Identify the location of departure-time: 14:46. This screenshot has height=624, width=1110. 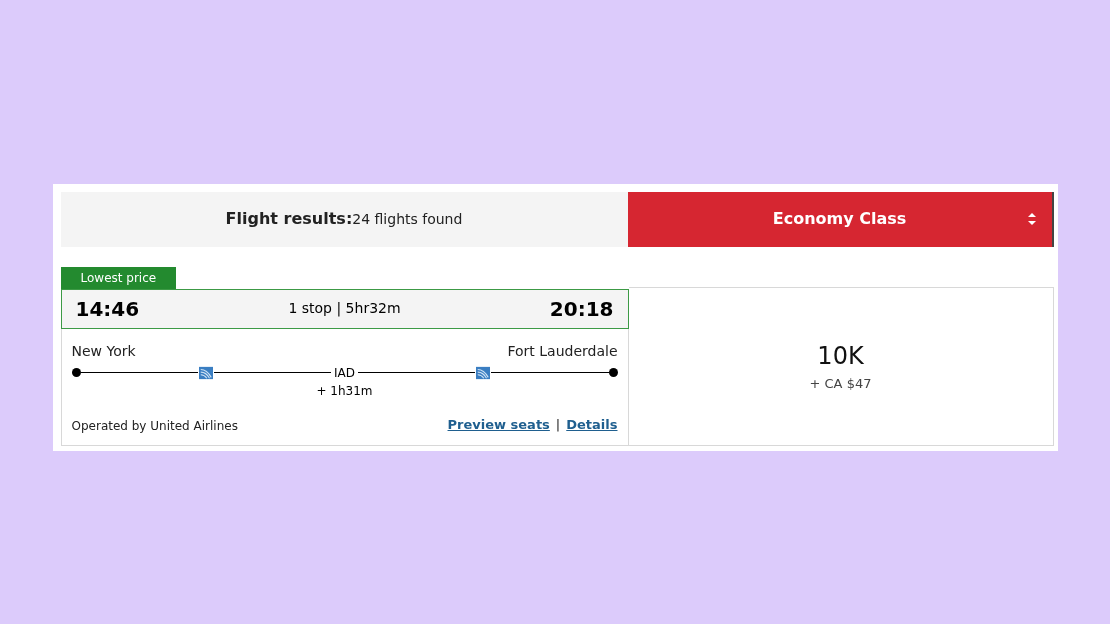
(107, 309).